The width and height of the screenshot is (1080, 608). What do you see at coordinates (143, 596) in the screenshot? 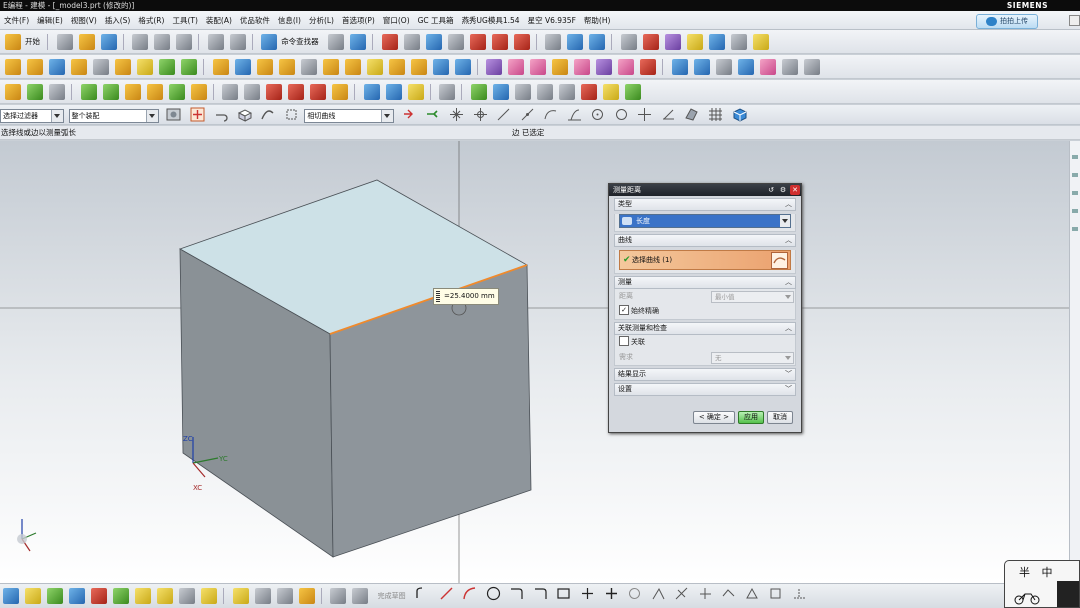
I see `sketch-fillet-icon` at bounding box center [143, 596].